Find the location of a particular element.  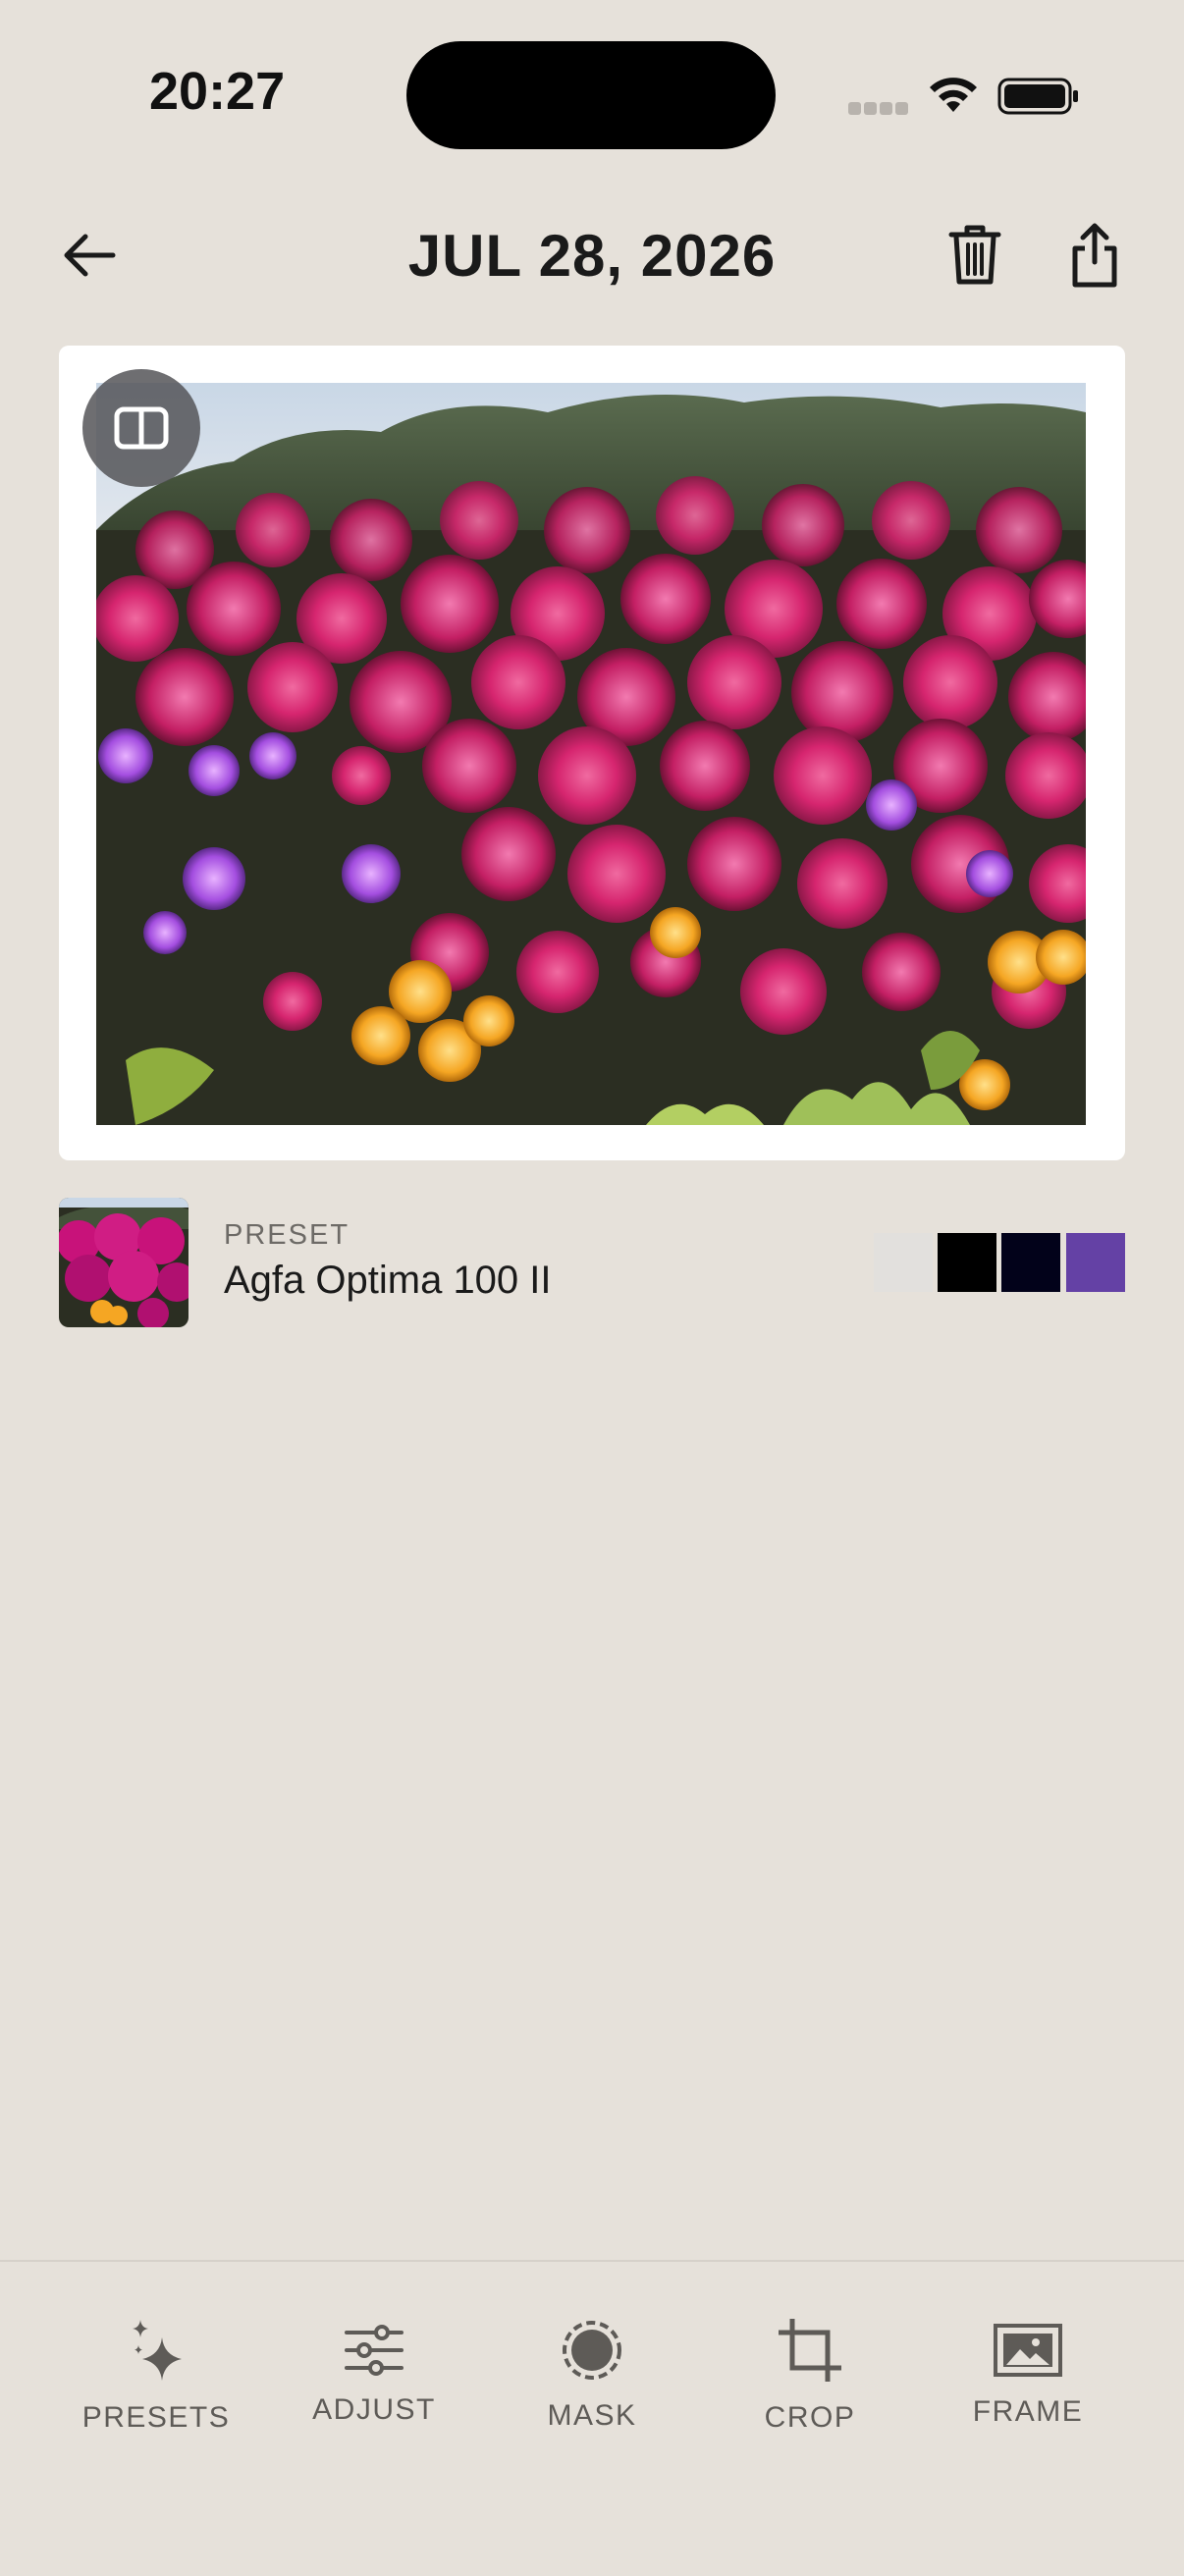

trash-icon is located at coordinates (974, 255).